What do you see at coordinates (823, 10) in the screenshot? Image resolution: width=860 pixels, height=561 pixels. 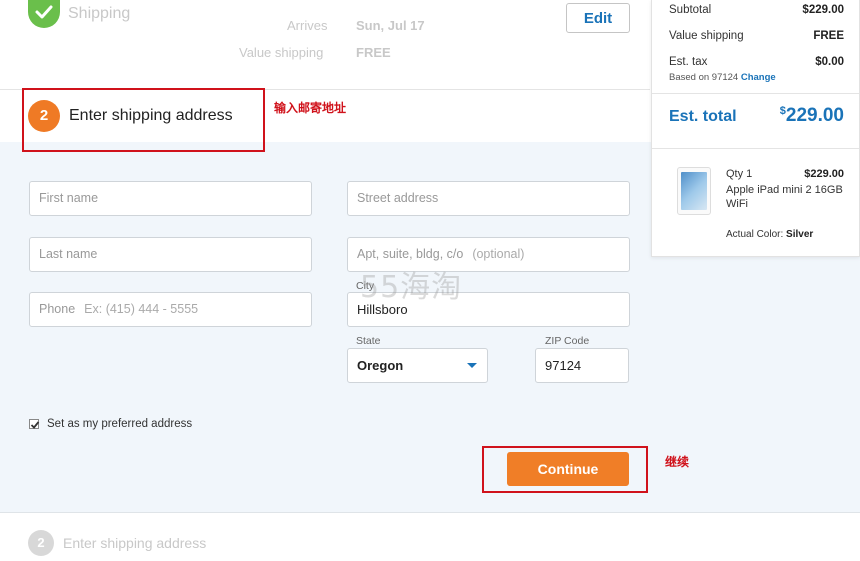 I see `subtotal-value: $229.00` at bounding box center [823, 10].